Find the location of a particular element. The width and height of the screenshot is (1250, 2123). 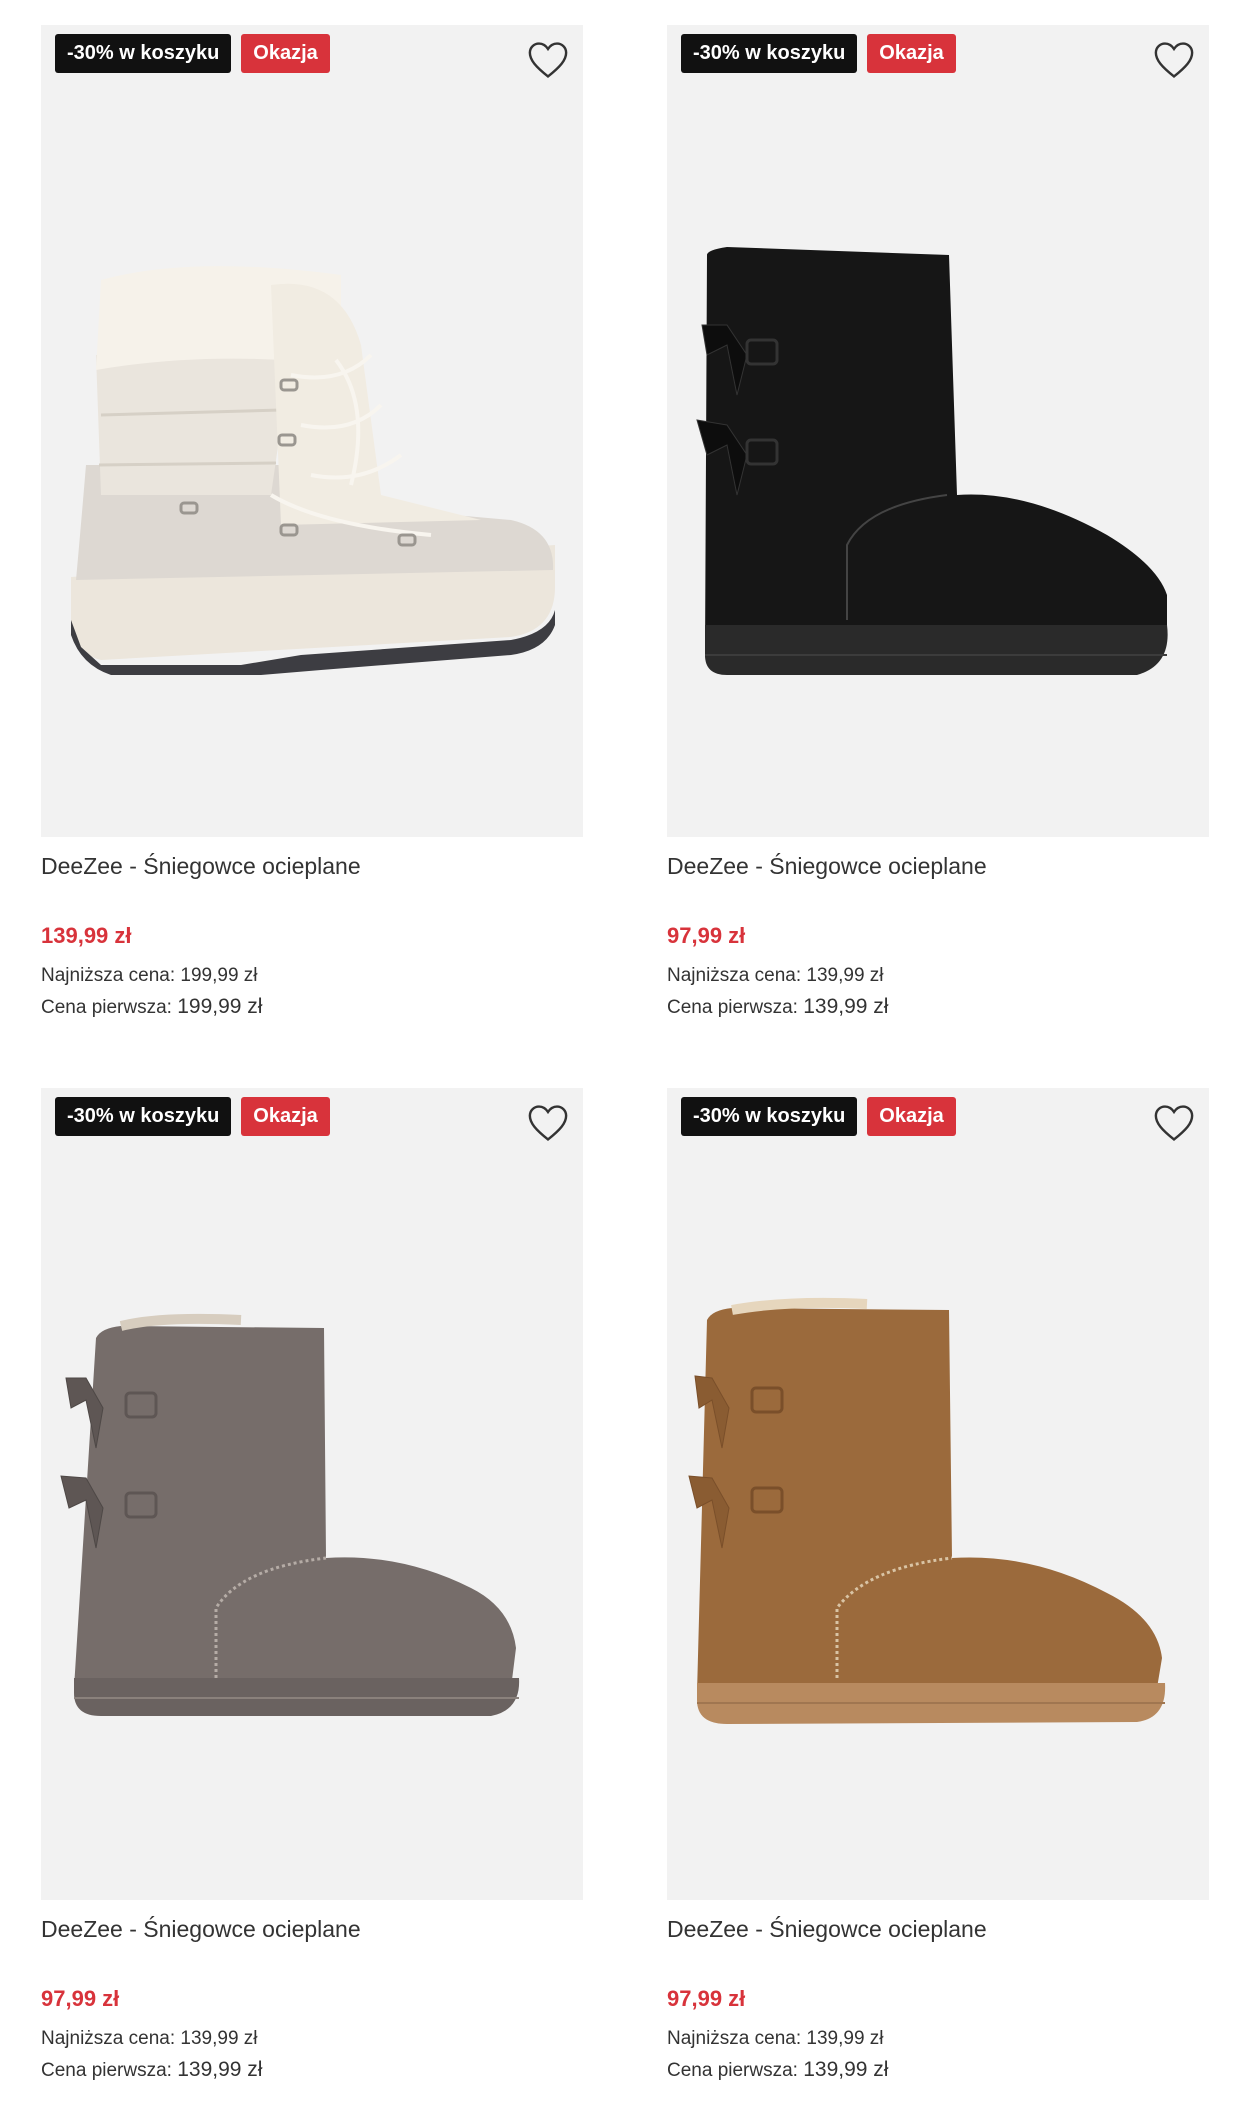

cream-snow-boot-image is located at coordinates (313, 470).